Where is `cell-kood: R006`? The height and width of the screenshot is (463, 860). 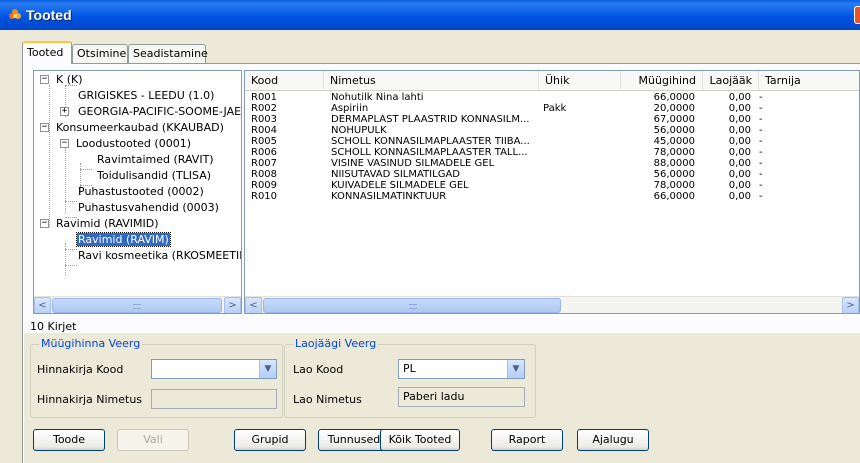
cell-kood: R006 is located at coordinates (264, 152).